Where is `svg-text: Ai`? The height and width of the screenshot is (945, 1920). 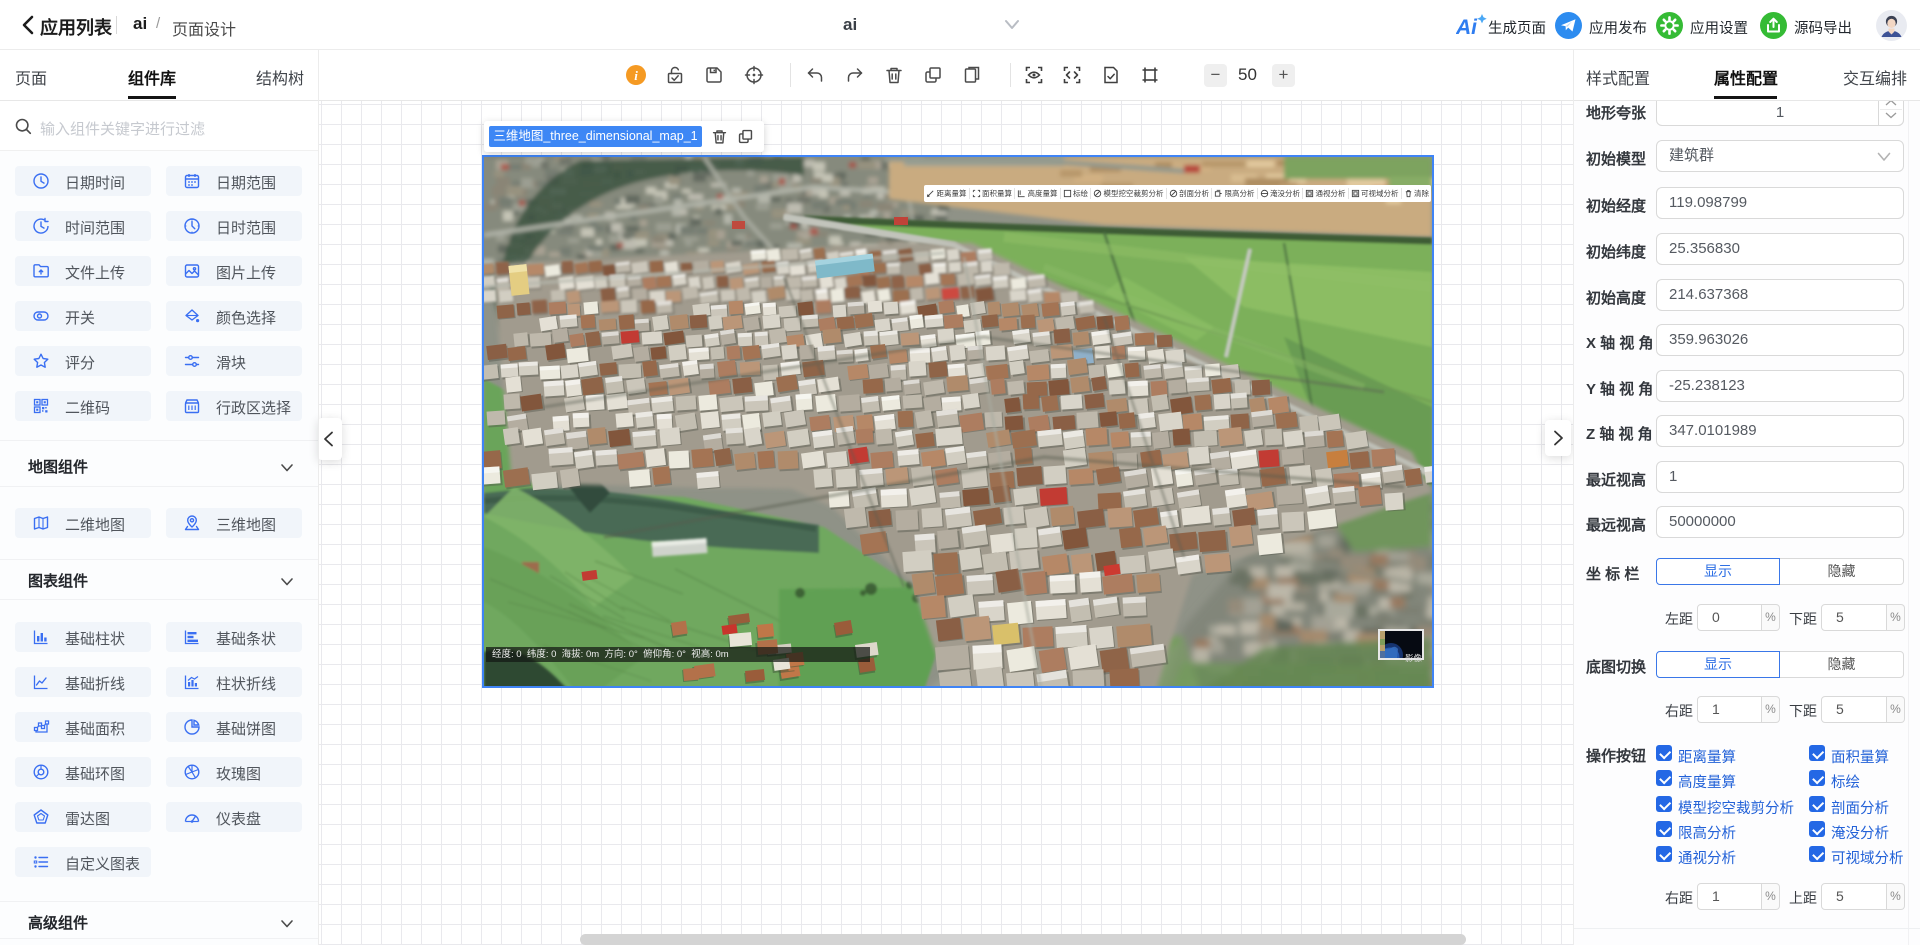
svg-text: Ai is located at coordinates (1467, 27).